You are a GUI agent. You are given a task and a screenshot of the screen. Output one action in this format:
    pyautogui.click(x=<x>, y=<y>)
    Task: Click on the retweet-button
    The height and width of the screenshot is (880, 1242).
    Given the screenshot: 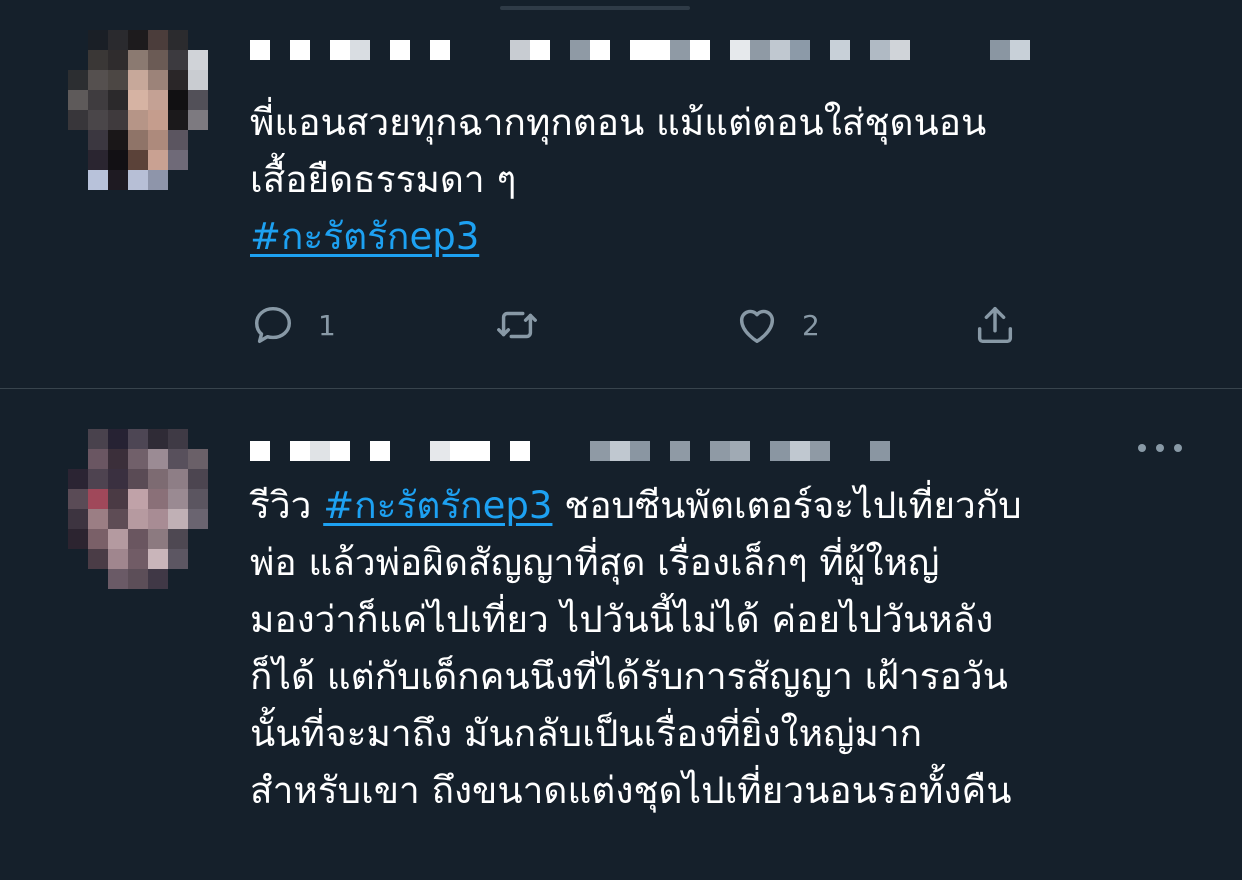 What is the action you would take?
    pyautogui.click(x=517, y=325)
    